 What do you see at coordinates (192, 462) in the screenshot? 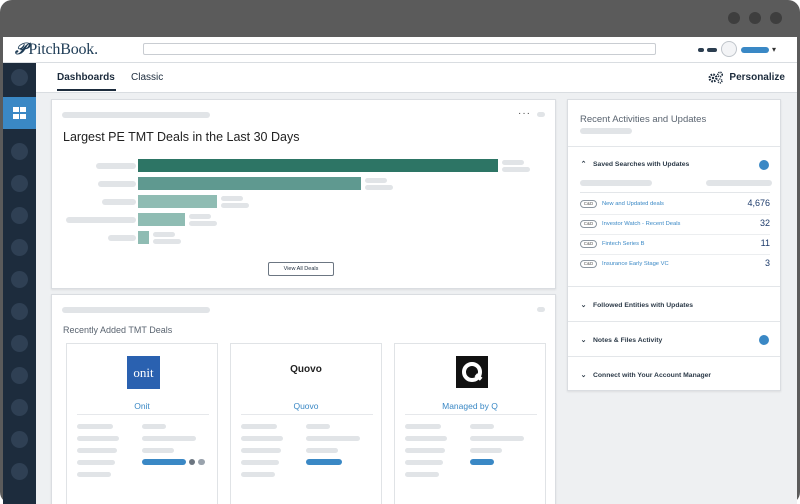
I see `copy-icon` at bounding box center [192, 462].